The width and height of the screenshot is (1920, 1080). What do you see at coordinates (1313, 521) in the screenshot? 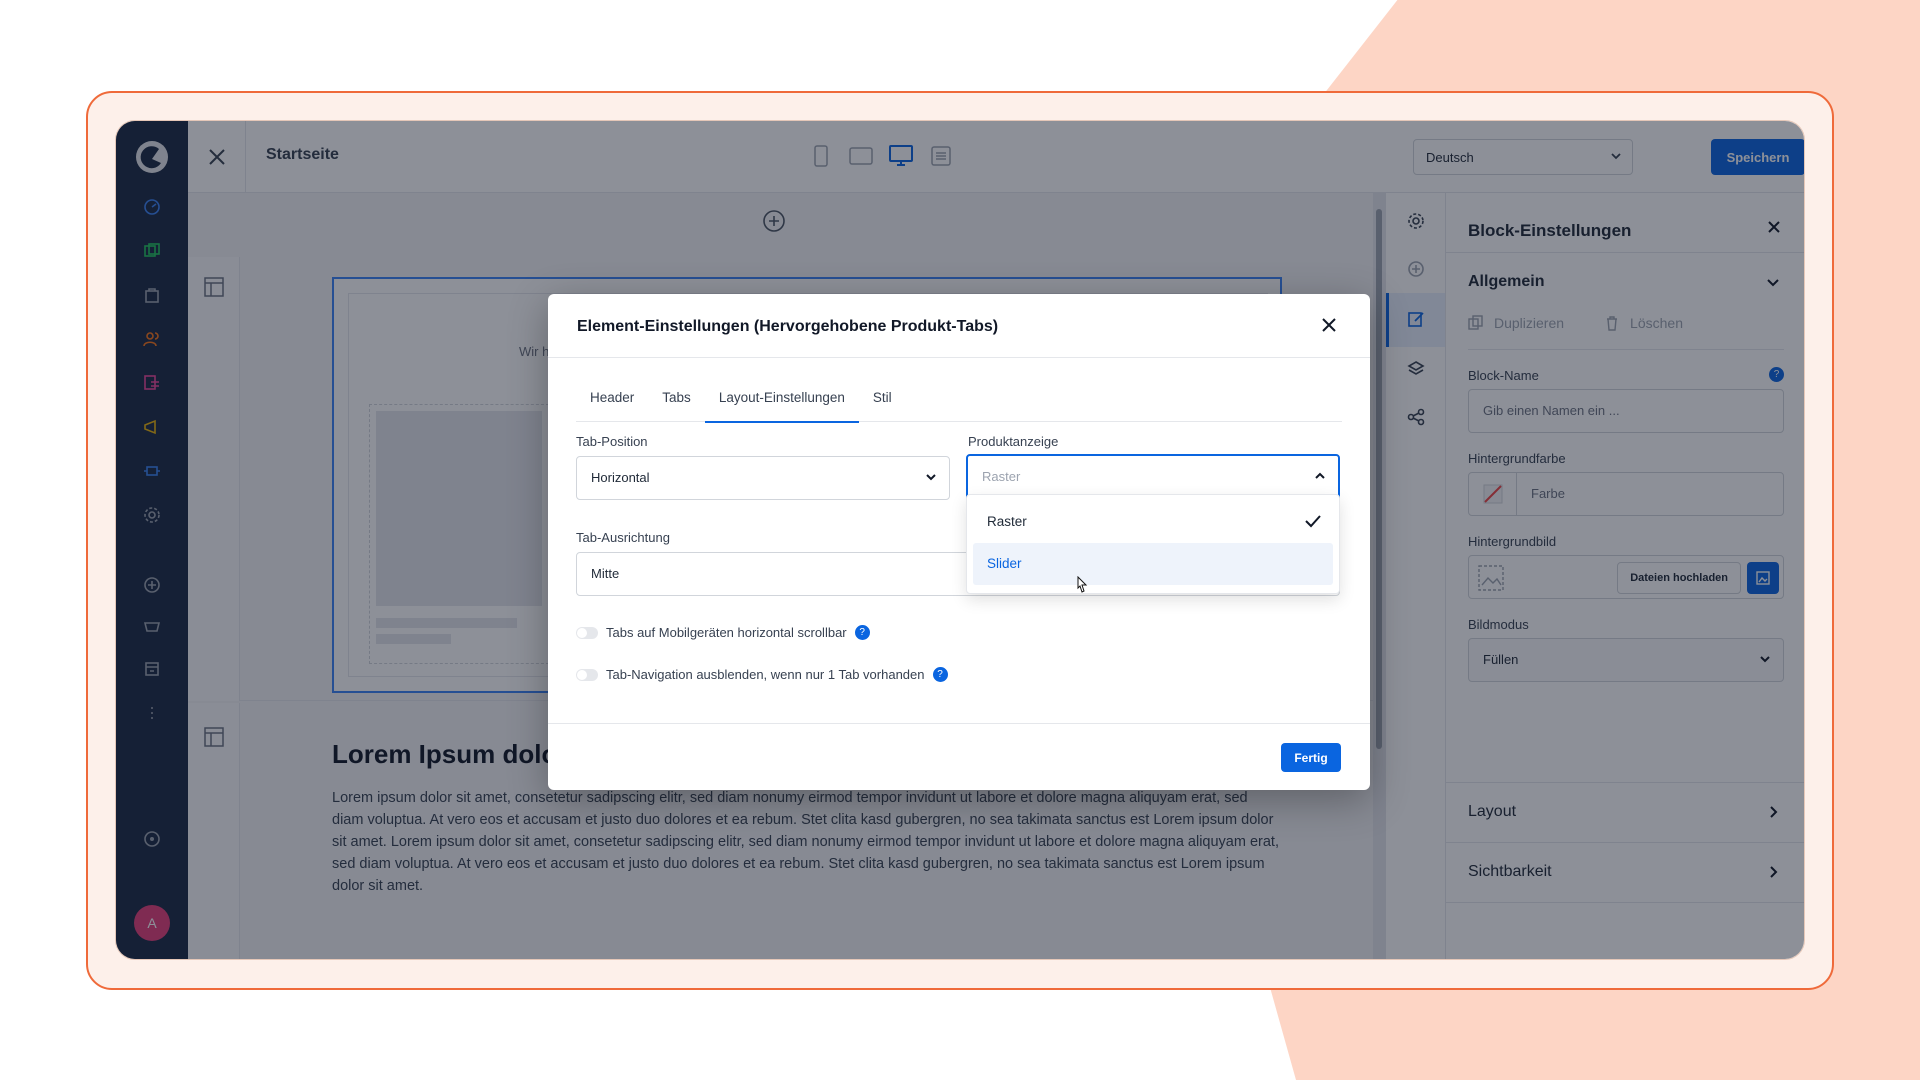
I see `check-icon` at bounding box center [1313, 521].